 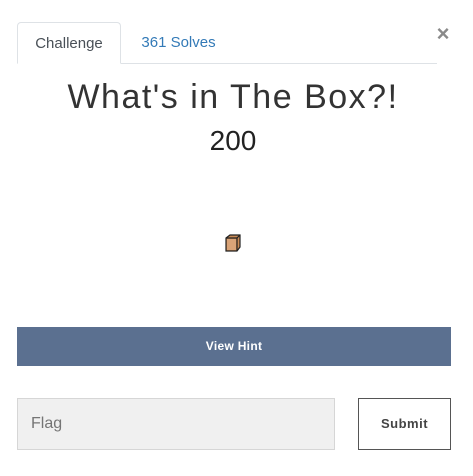 I want to click on view-hint-button: View Hint, so click(x=234, y=346).